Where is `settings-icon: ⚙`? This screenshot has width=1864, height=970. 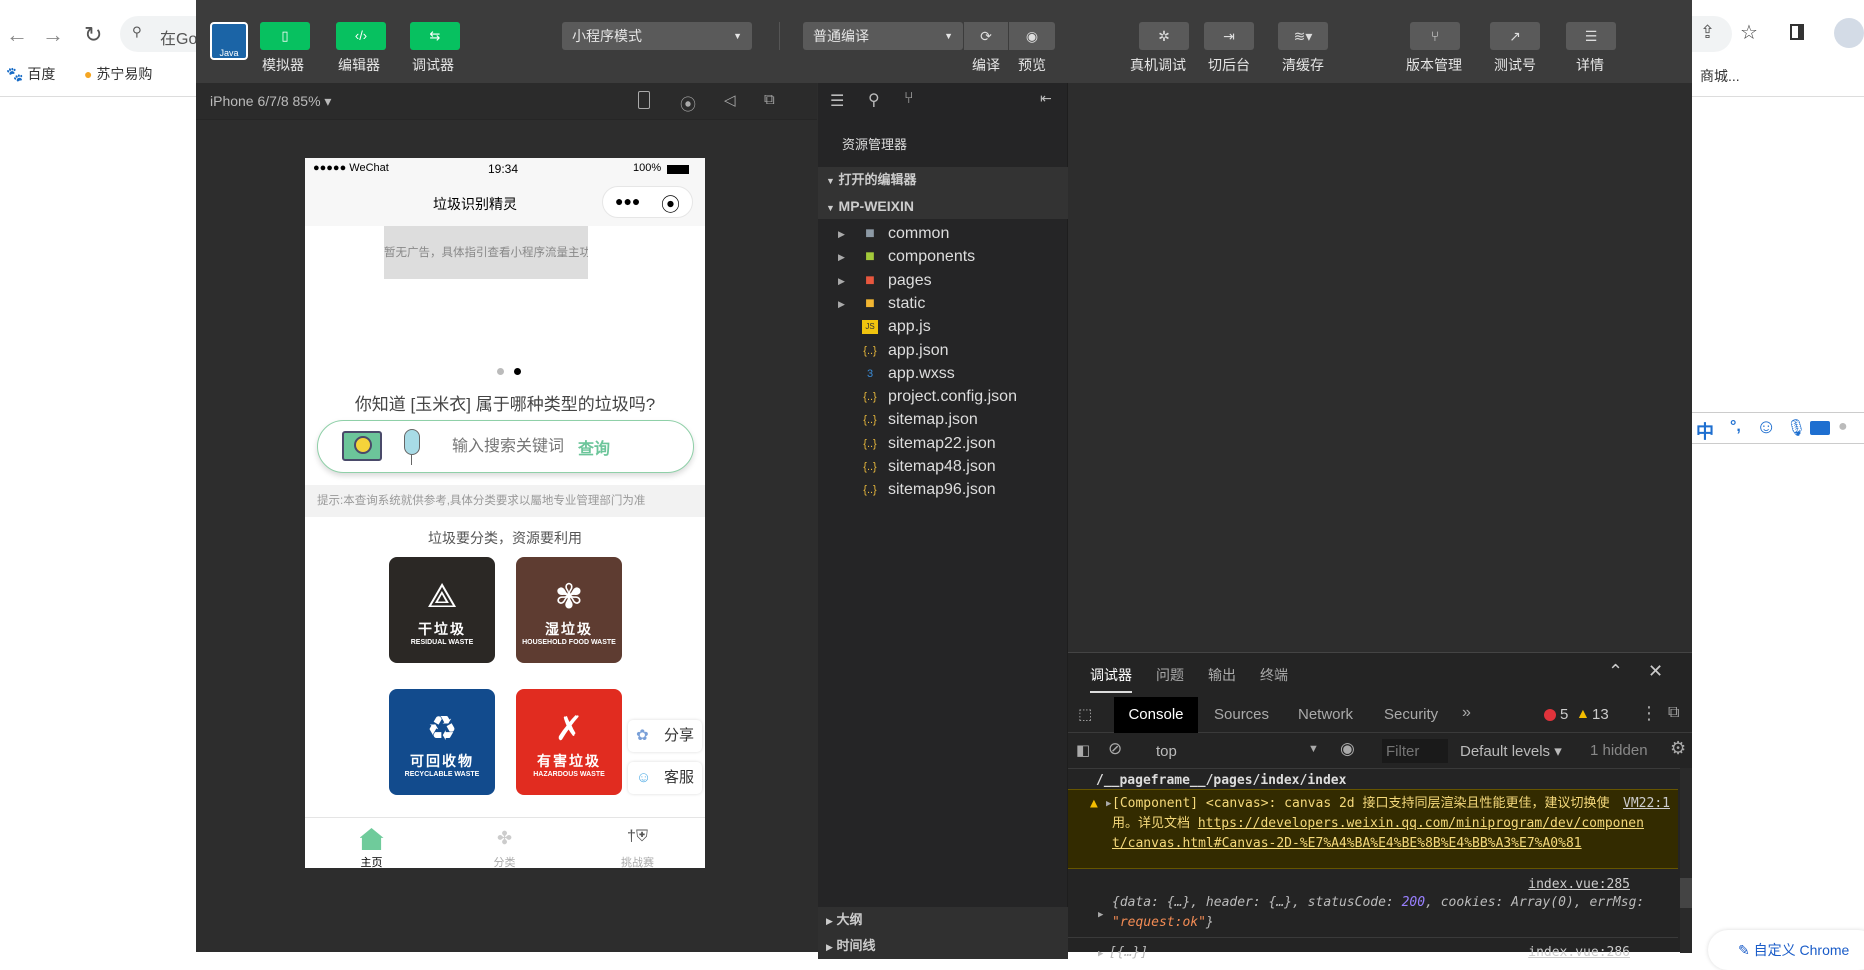
settings-icon: ⚙ is located at coordinates (1678, 748).